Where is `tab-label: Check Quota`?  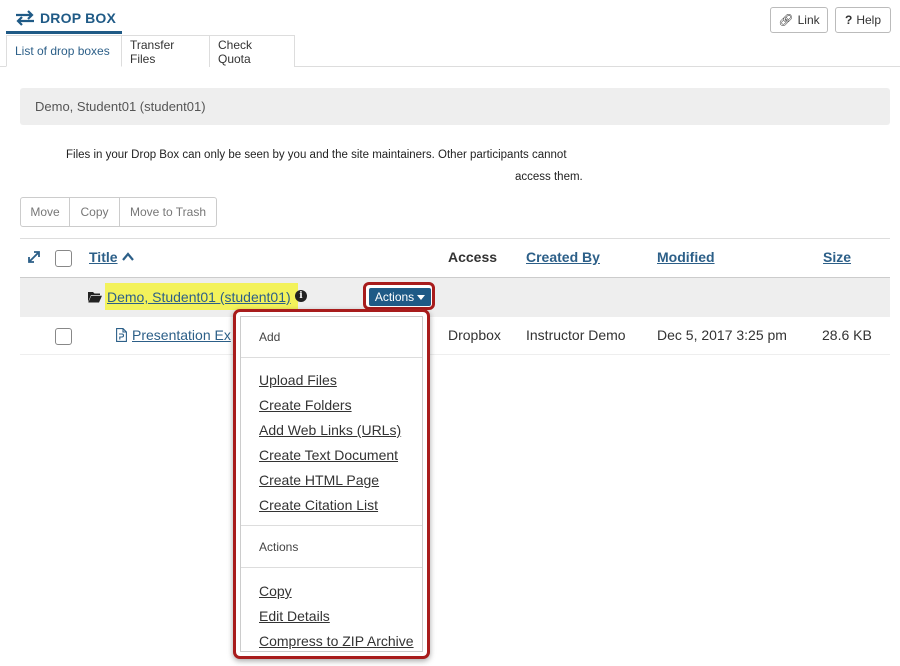
tab-label: Check Quota is located at coordinates (235, 51).